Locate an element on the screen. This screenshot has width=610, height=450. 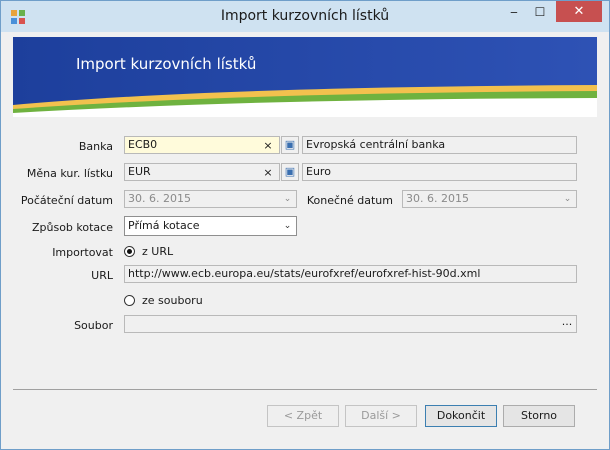
close-icon: ✕ is located at coordinates (579, 11).